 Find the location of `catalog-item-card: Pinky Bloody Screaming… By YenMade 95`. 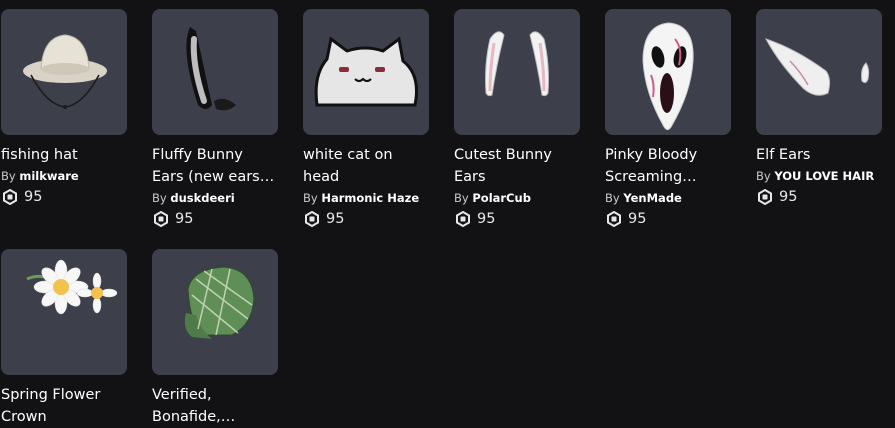

catalog-item-card: Pinky Bloody Screaming… By YenMade 95 is located at coordinates (668, 119).